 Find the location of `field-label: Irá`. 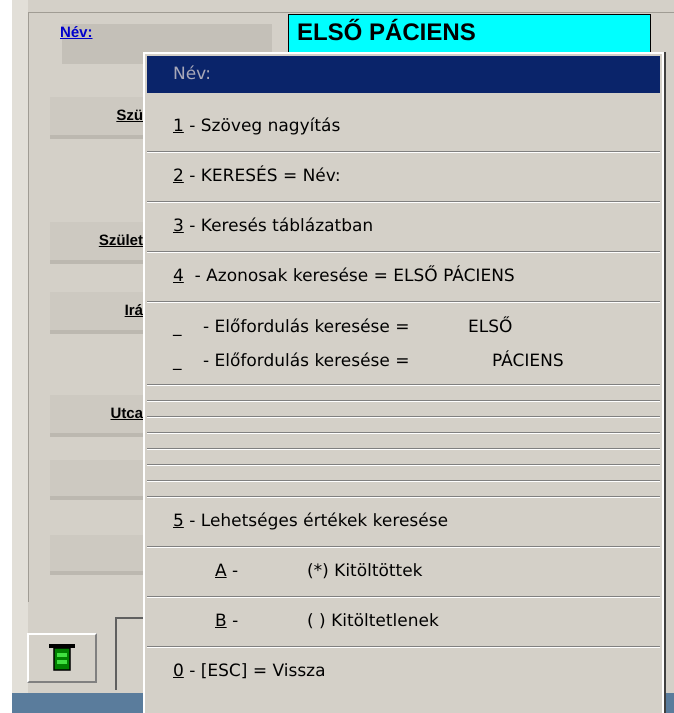

field-label: Irá is located at coordinates (133, 311).